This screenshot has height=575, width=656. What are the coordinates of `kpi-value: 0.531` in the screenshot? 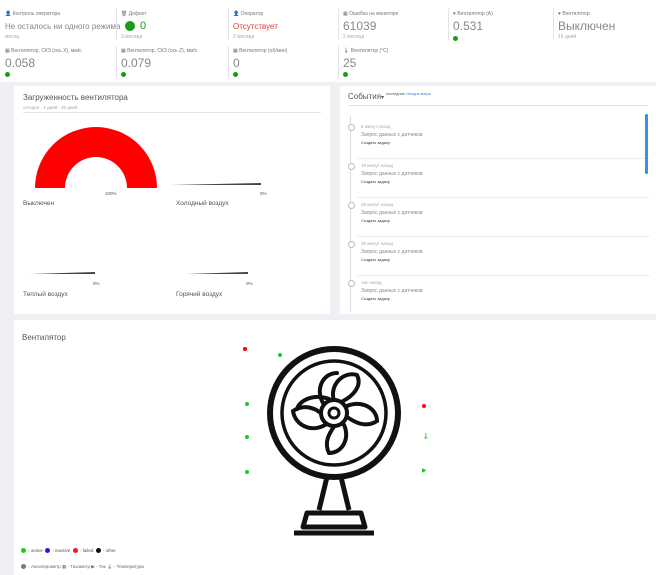 It's located at (468, 26).